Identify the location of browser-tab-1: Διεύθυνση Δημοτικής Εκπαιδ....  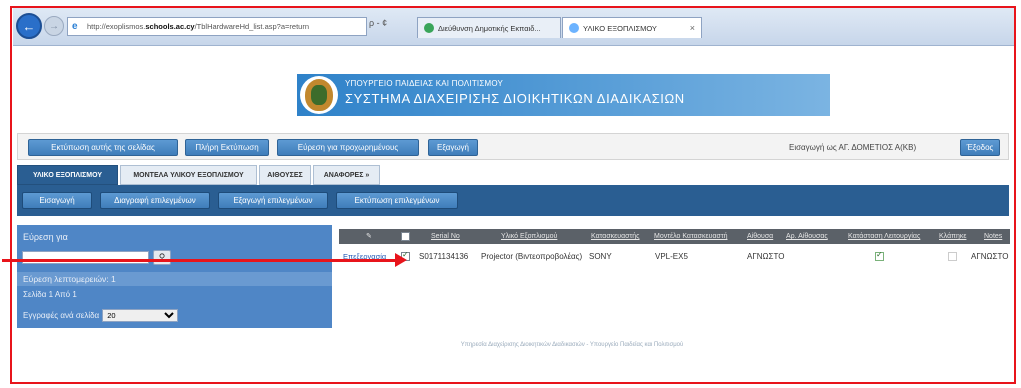
(489, 27).